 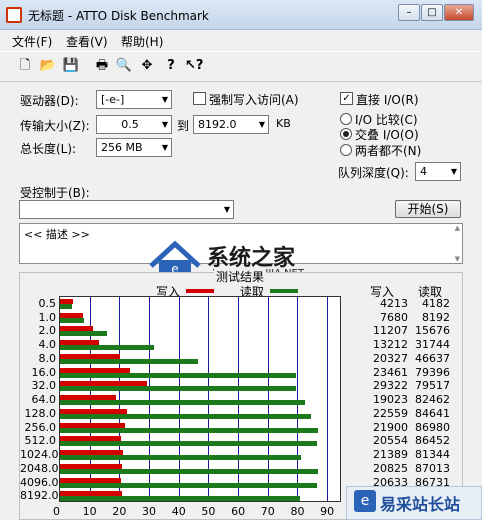 What do you see at coordinates (57, 234) in the screenshot?
I see `description-text: << 描述 >>` at bounding box center [57, 234].